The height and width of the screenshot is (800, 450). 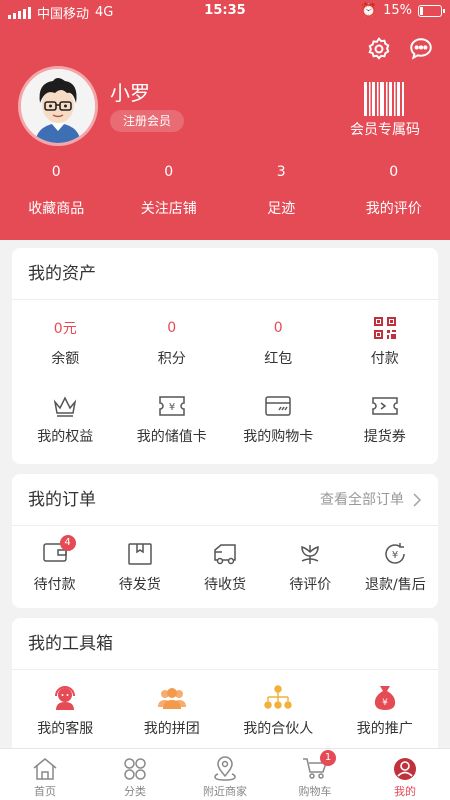 What do you see at coordinates (397, 10) in the screenshot?
I see `battery-percent: 15%` at bounding box center [397, 10].